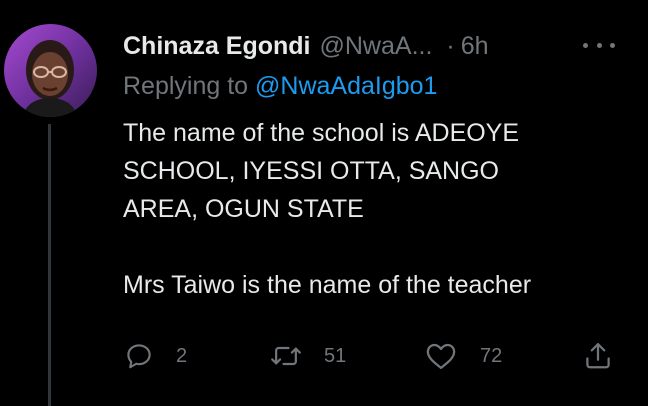 This screenshot has width=648, height=406. What do you see at coordinates (311, 171) in the screenshot?
I see `tweet-text-line: SCHOOL, IYESSI OTTA, SANGO` at bounding box center [311, 171].